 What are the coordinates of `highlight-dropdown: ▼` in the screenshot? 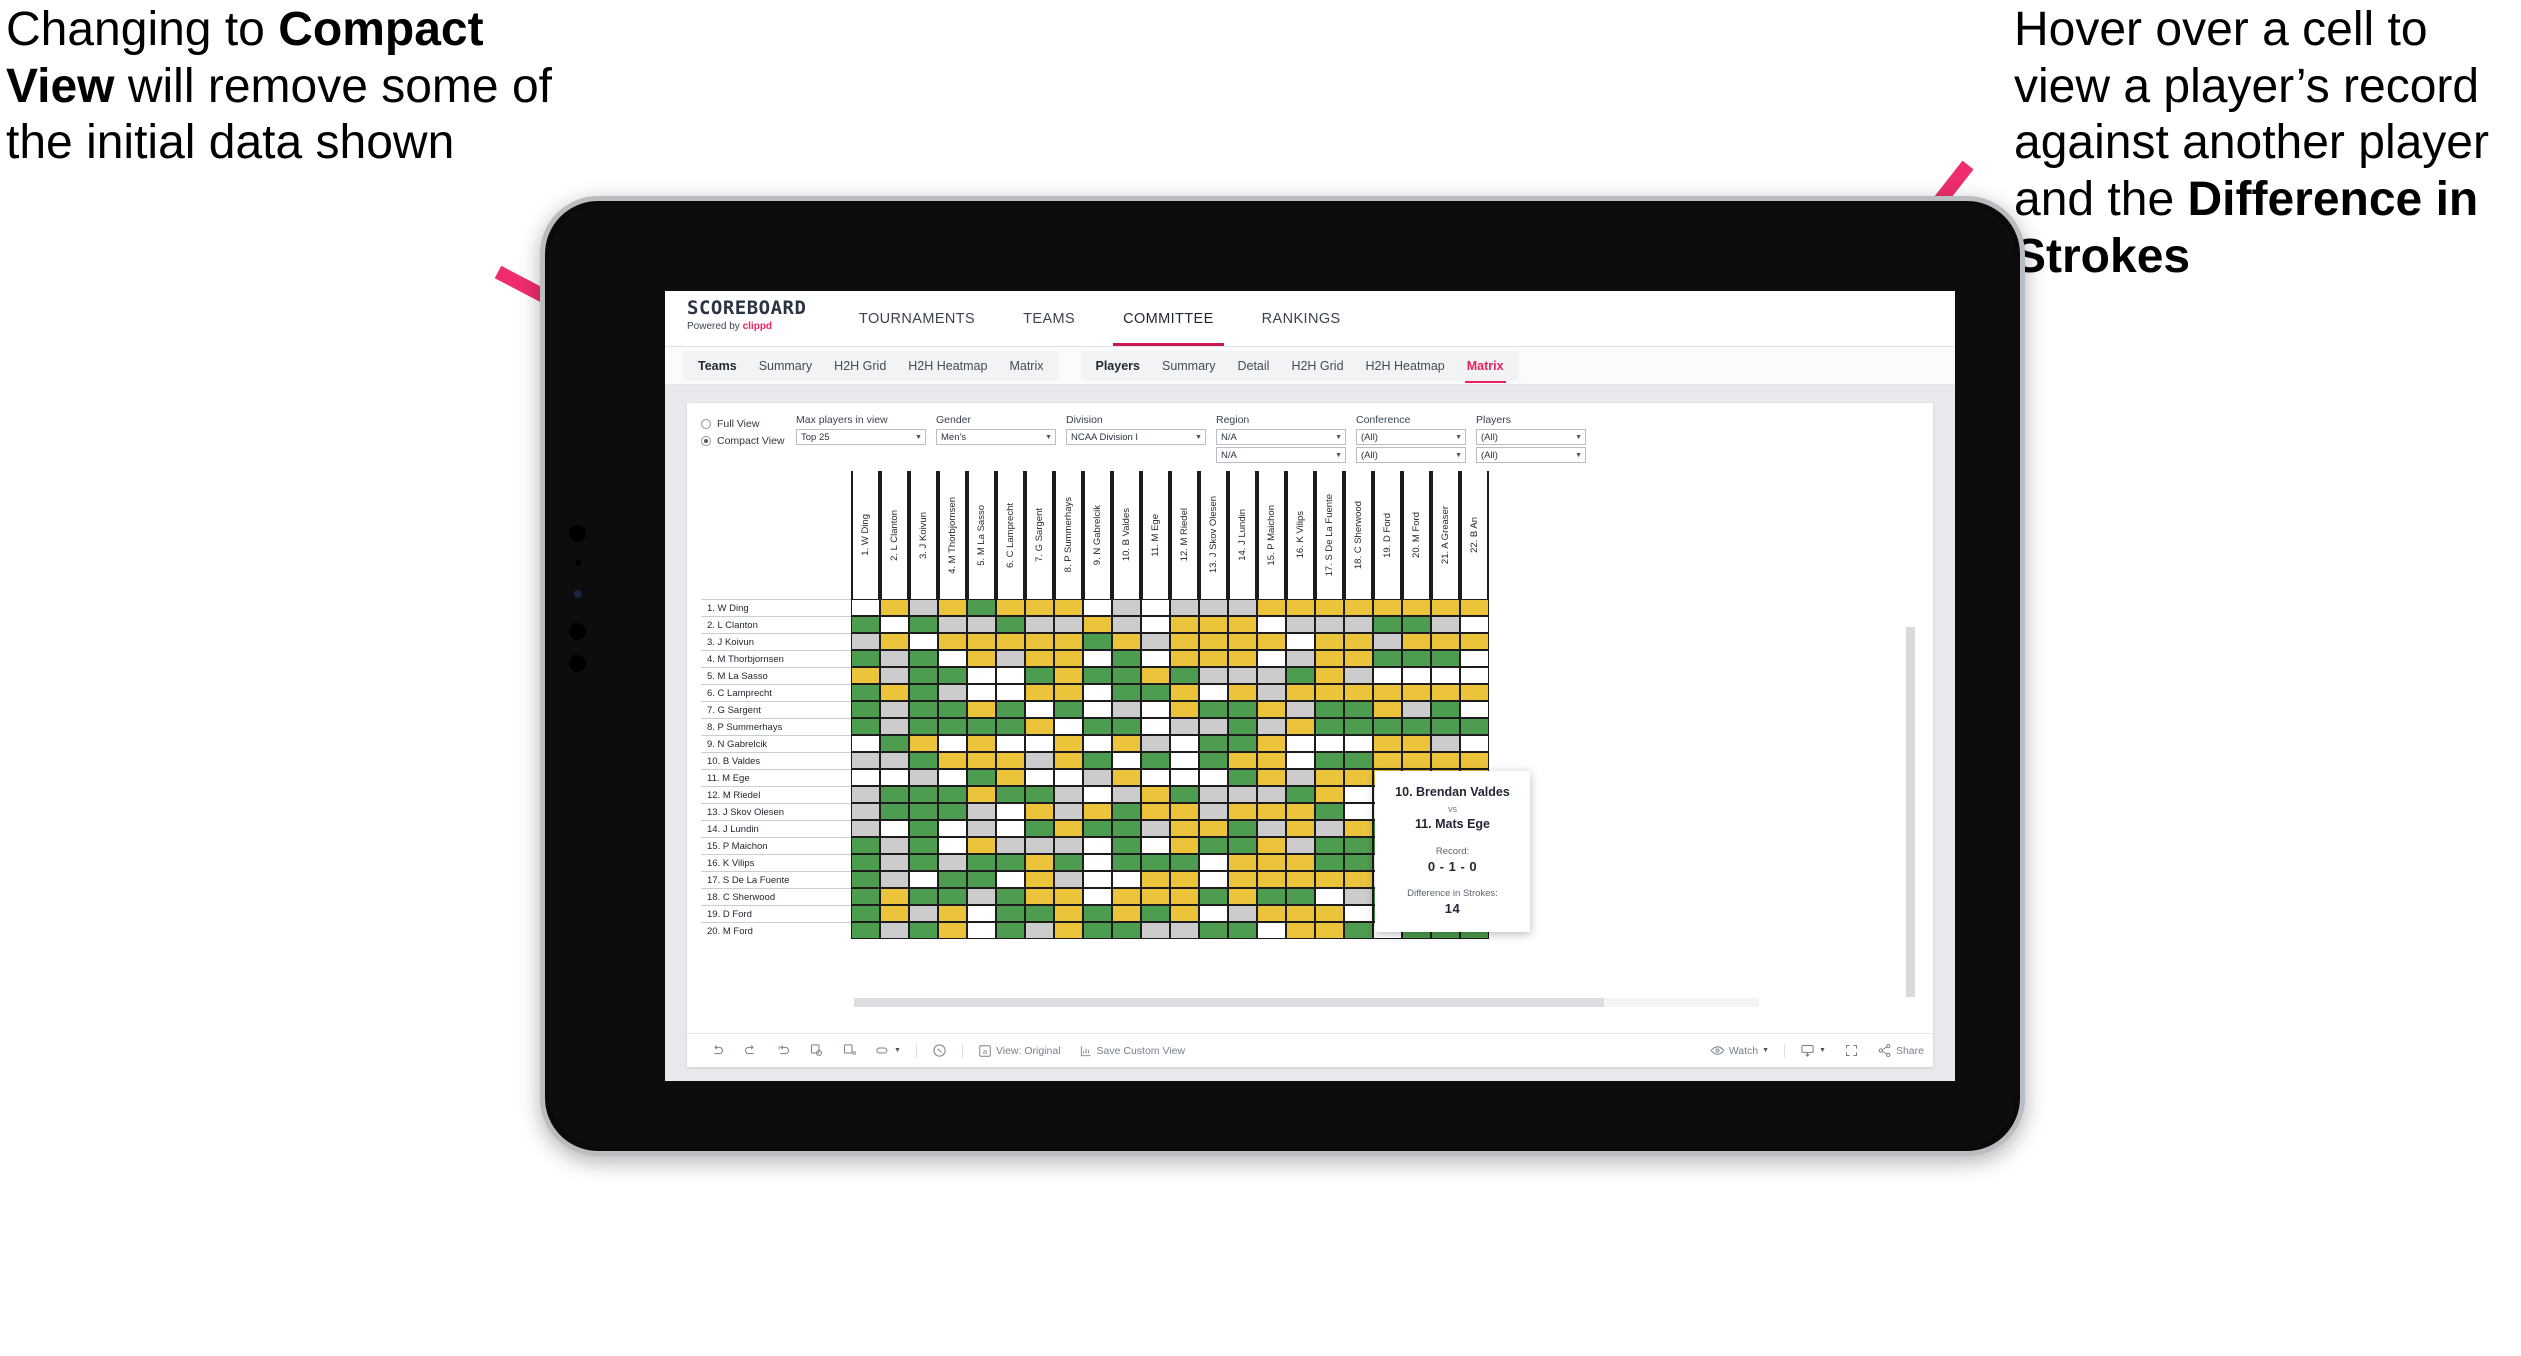 It's located at (888, 1050).